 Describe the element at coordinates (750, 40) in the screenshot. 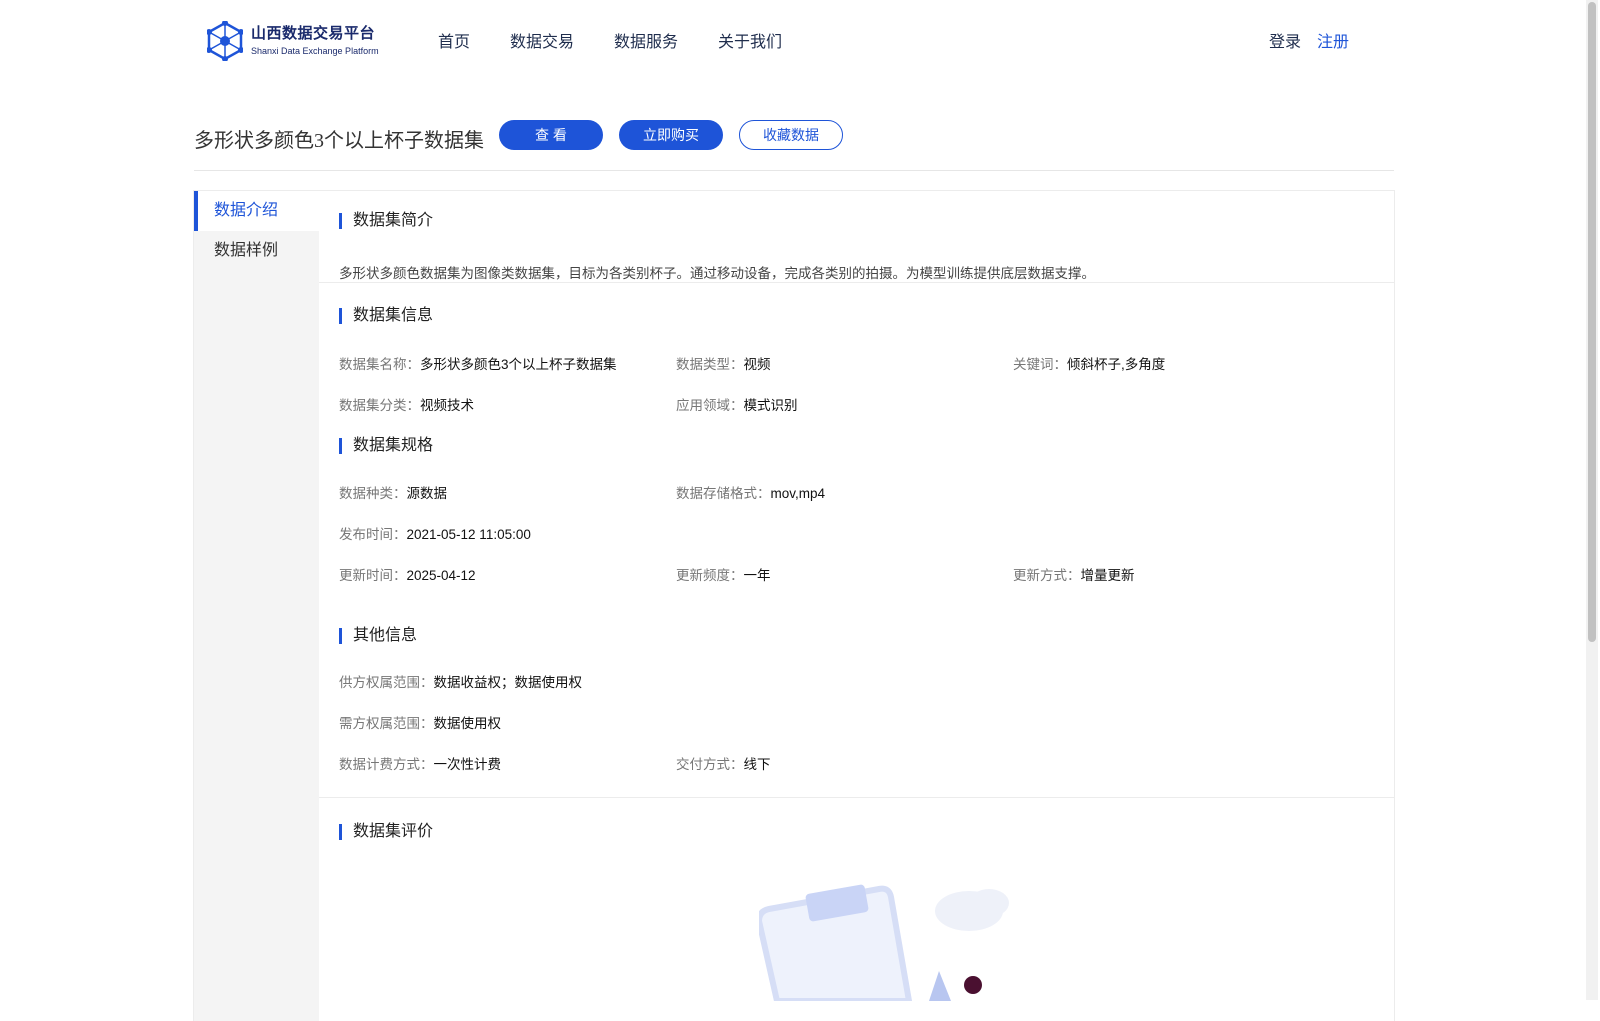

I see `nav-about-us: 关于我们` at that location.